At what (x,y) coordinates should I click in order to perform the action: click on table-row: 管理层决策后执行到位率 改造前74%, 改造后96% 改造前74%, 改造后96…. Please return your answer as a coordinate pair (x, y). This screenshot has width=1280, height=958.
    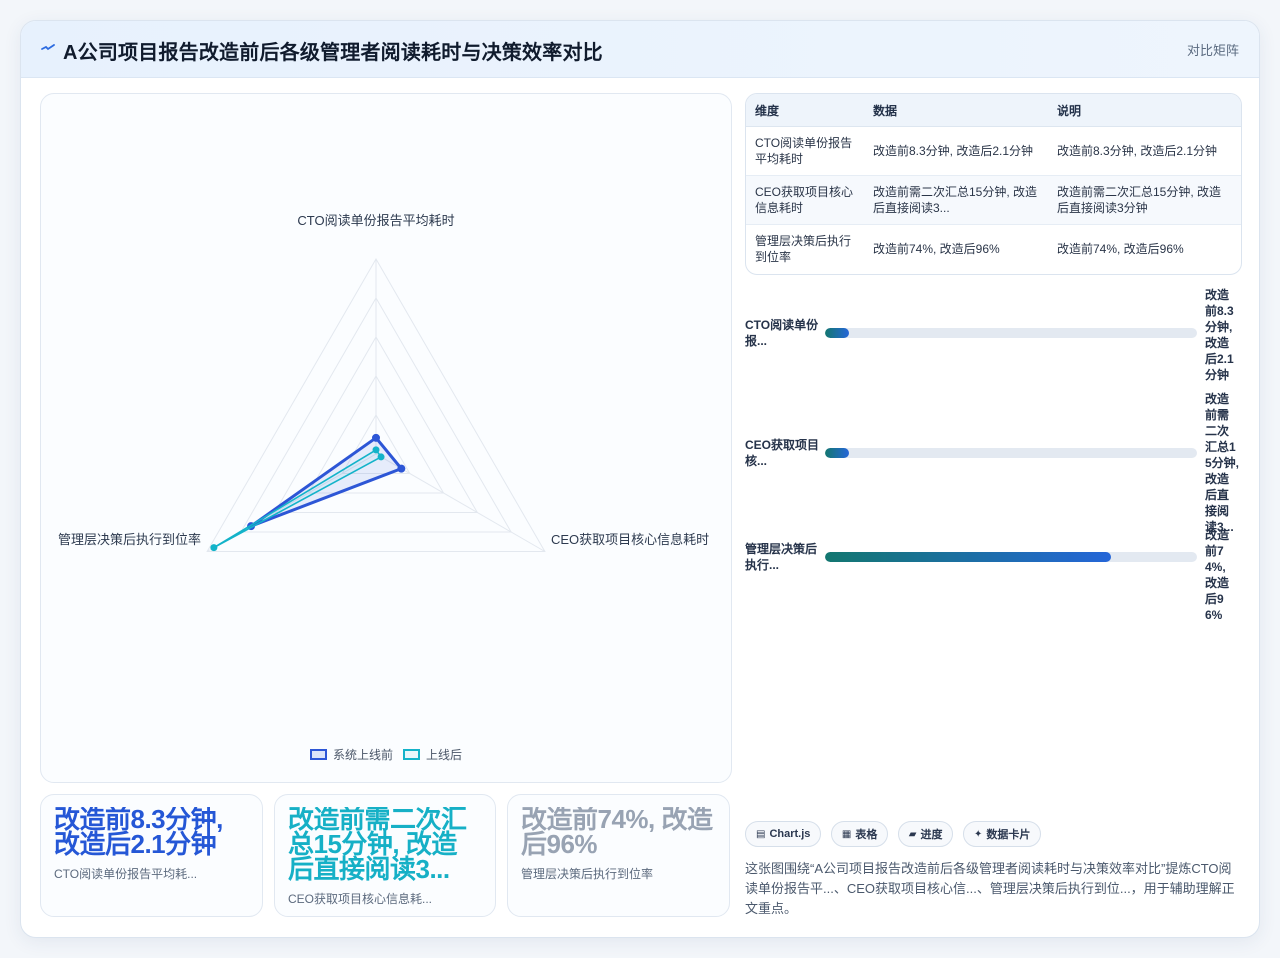
    Looking at the image, I should click on (993, 249).